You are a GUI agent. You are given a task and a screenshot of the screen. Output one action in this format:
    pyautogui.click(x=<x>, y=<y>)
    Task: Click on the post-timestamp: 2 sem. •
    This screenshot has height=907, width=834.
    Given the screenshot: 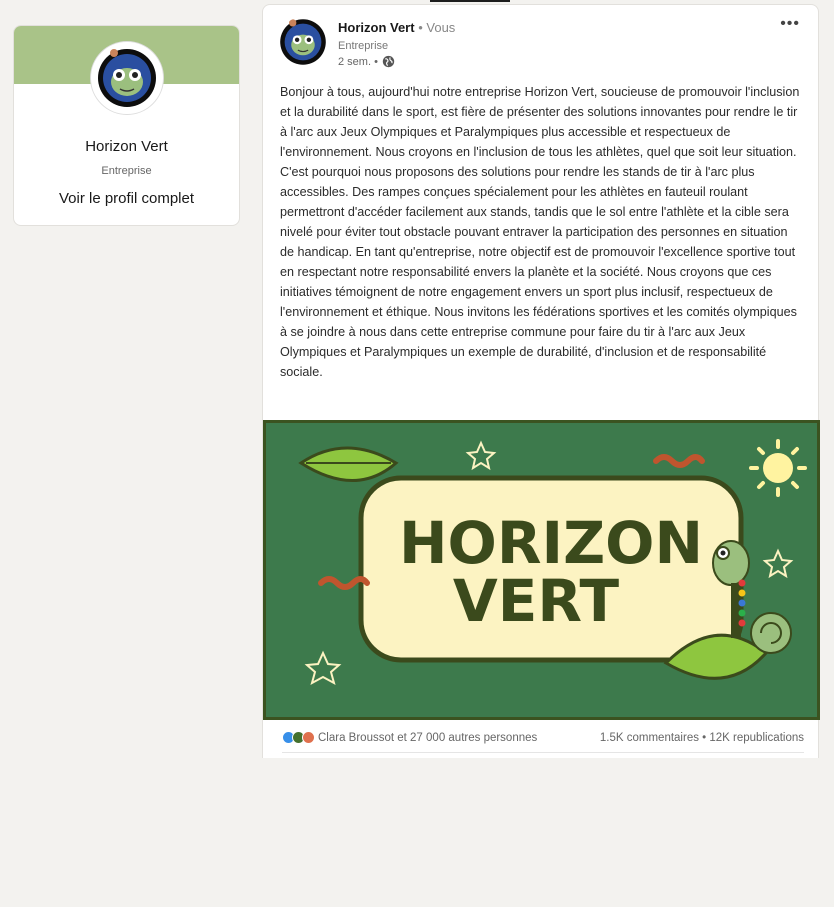 What is the action you would take?
    pyautogui.click(x=366, y=61)
    